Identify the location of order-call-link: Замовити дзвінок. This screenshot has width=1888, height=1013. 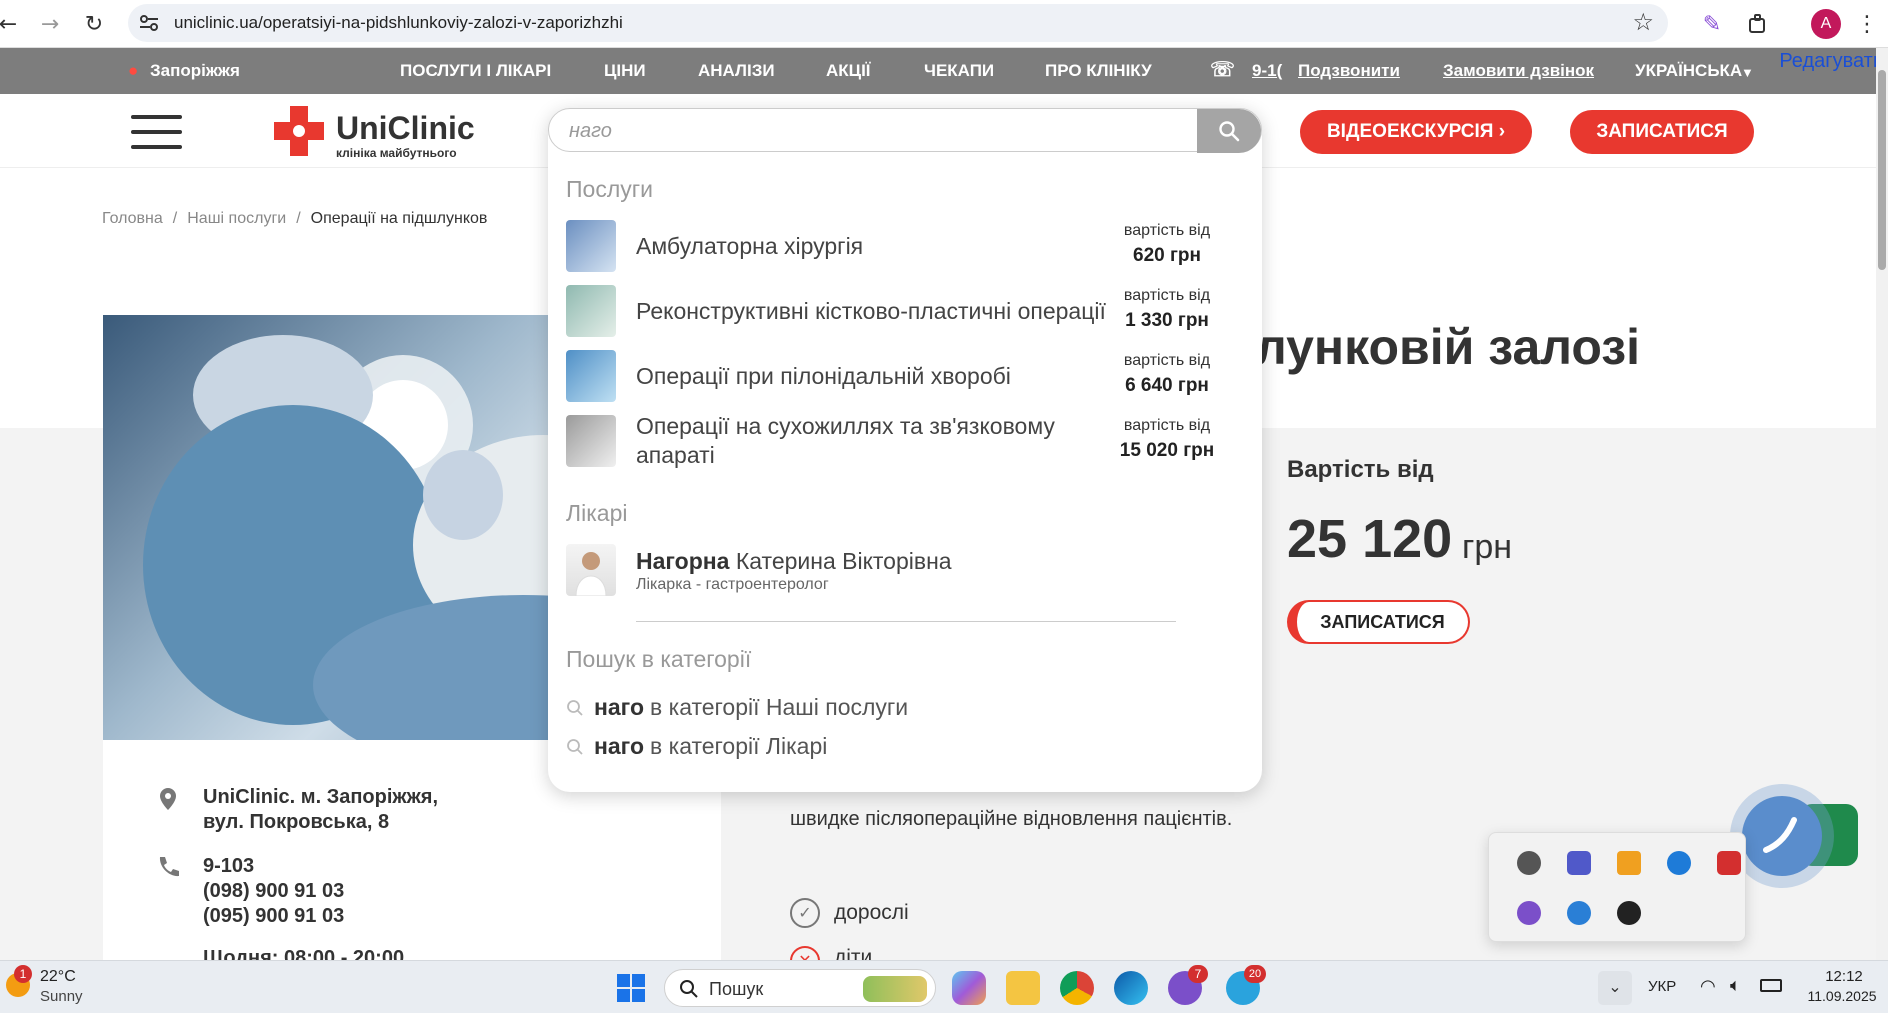
(1518, 71).